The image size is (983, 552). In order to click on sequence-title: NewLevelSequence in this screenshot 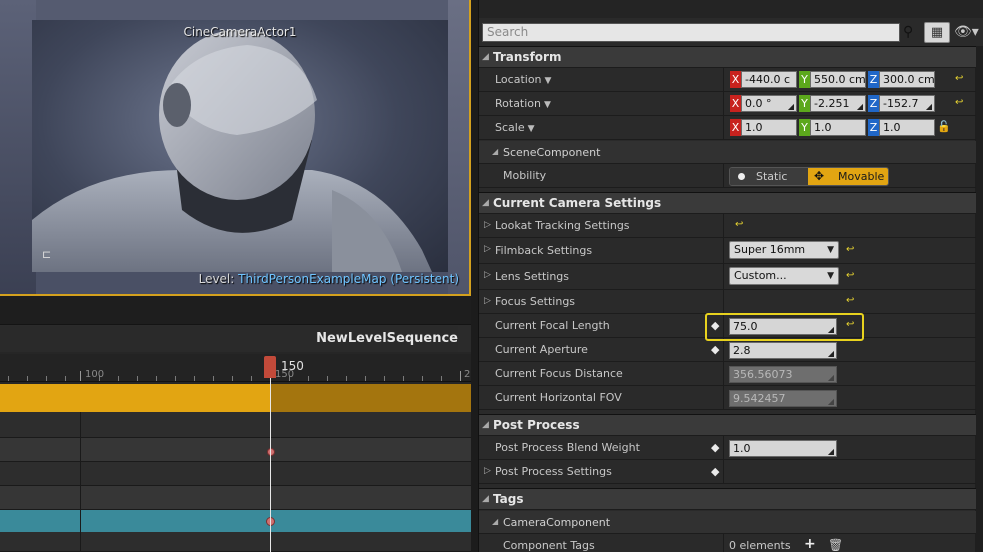, I will do `click(229, 339)`.